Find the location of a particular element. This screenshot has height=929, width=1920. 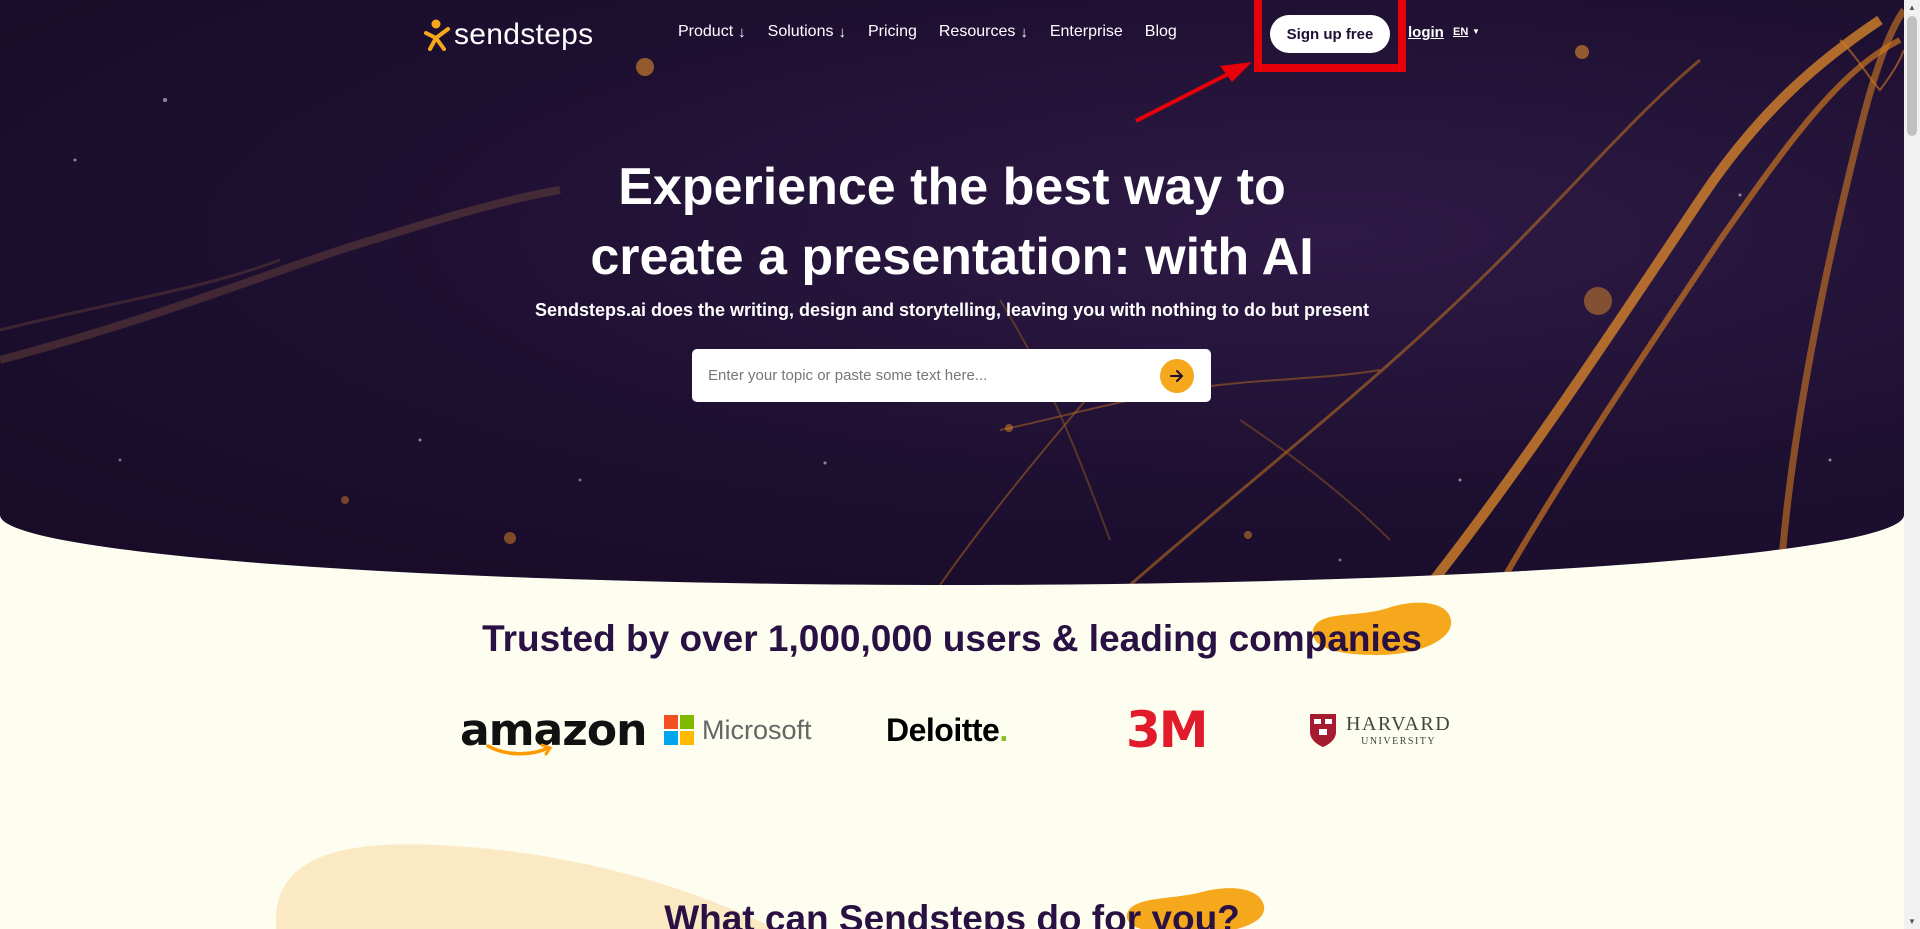

nav-item-product: Product ↓ is located at coordinates (712, 32).